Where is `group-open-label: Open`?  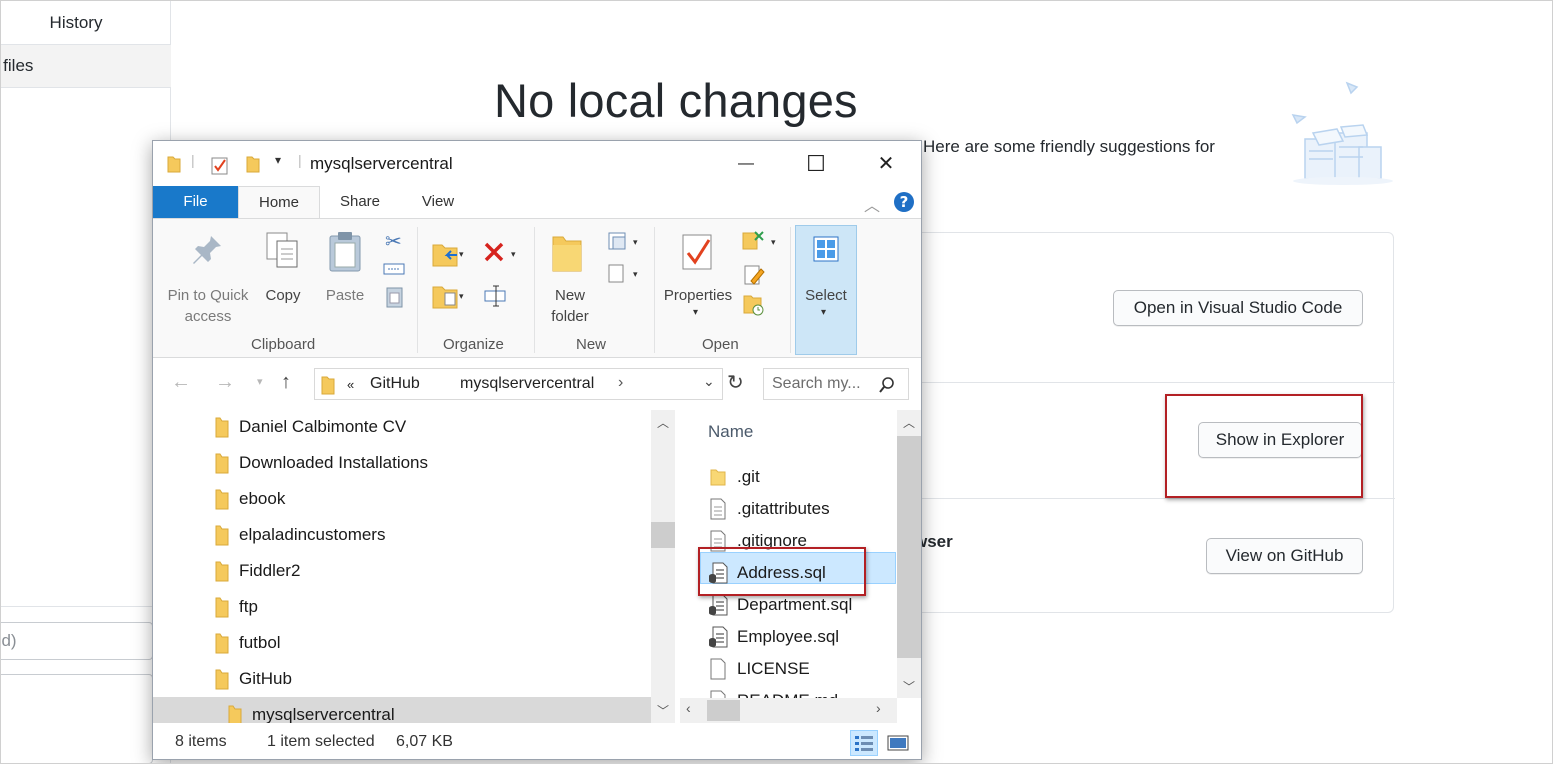
group-open-label: Open is located at coordinates (720, 344).